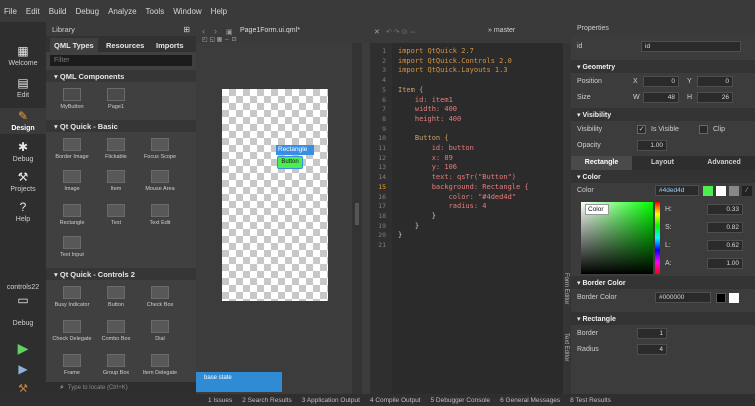  Describe the element at coordinates (270, 30) in the screenshot. I see `open-document: Page1Form.ui.qml*` at that location.